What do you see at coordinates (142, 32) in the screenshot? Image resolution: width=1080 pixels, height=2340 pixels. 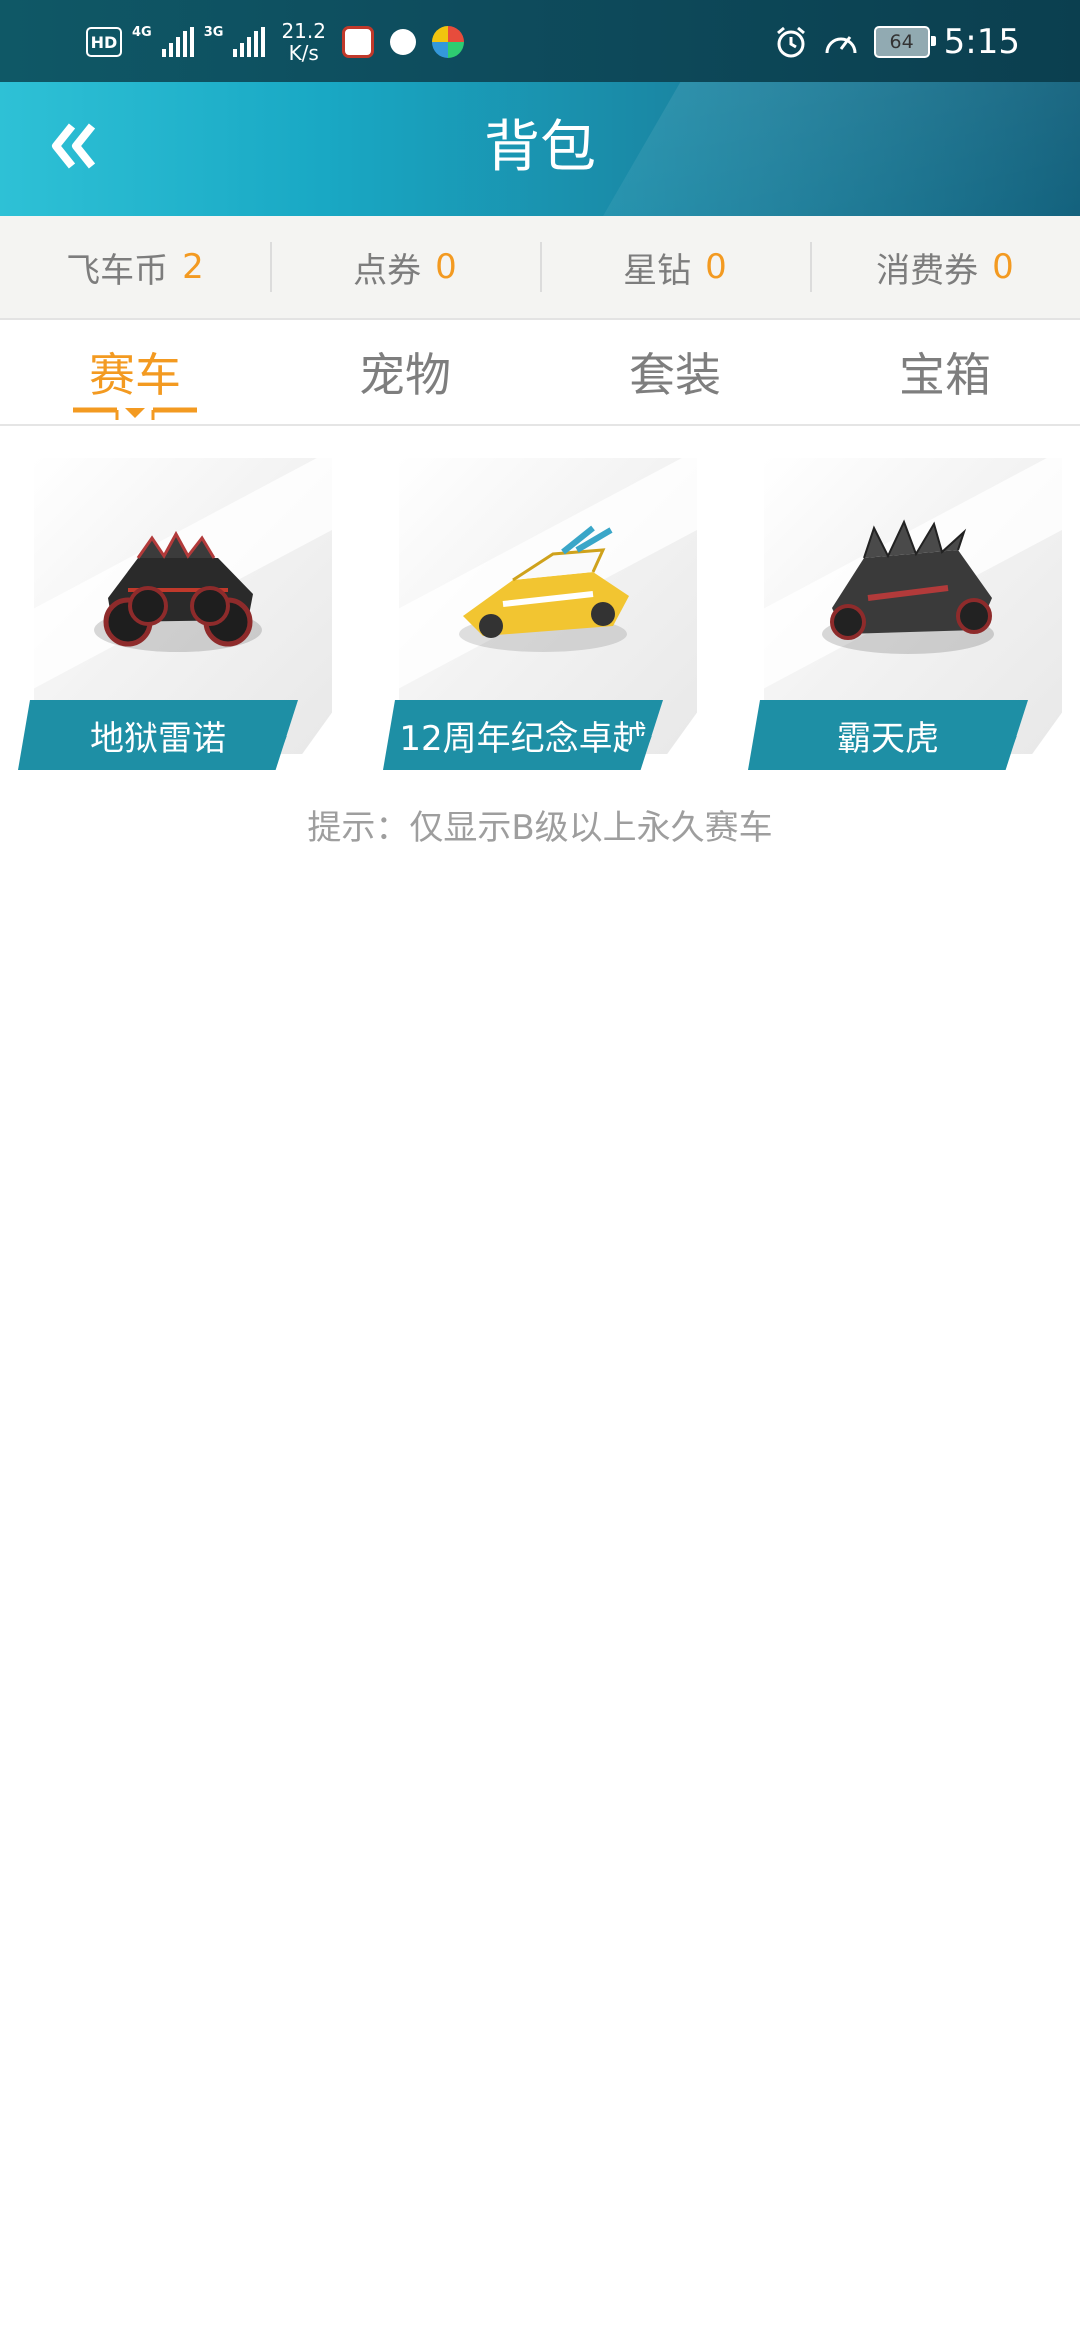 I see `network-4g-label: 4G` at bounding box center [142, 32].